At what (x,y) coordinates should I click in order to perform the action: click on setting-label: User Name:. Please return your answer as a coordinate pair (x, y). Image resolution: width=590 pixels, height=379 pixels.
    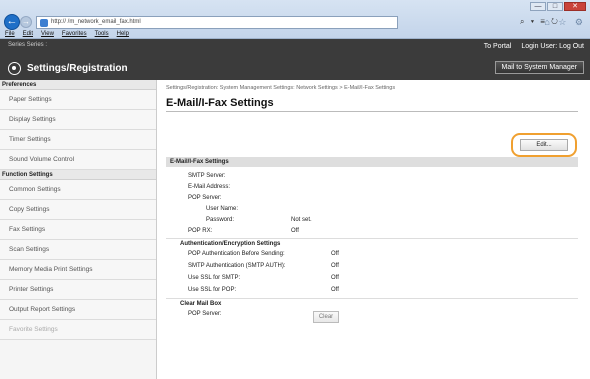
    Looking at the image, I should click on (222, 209).